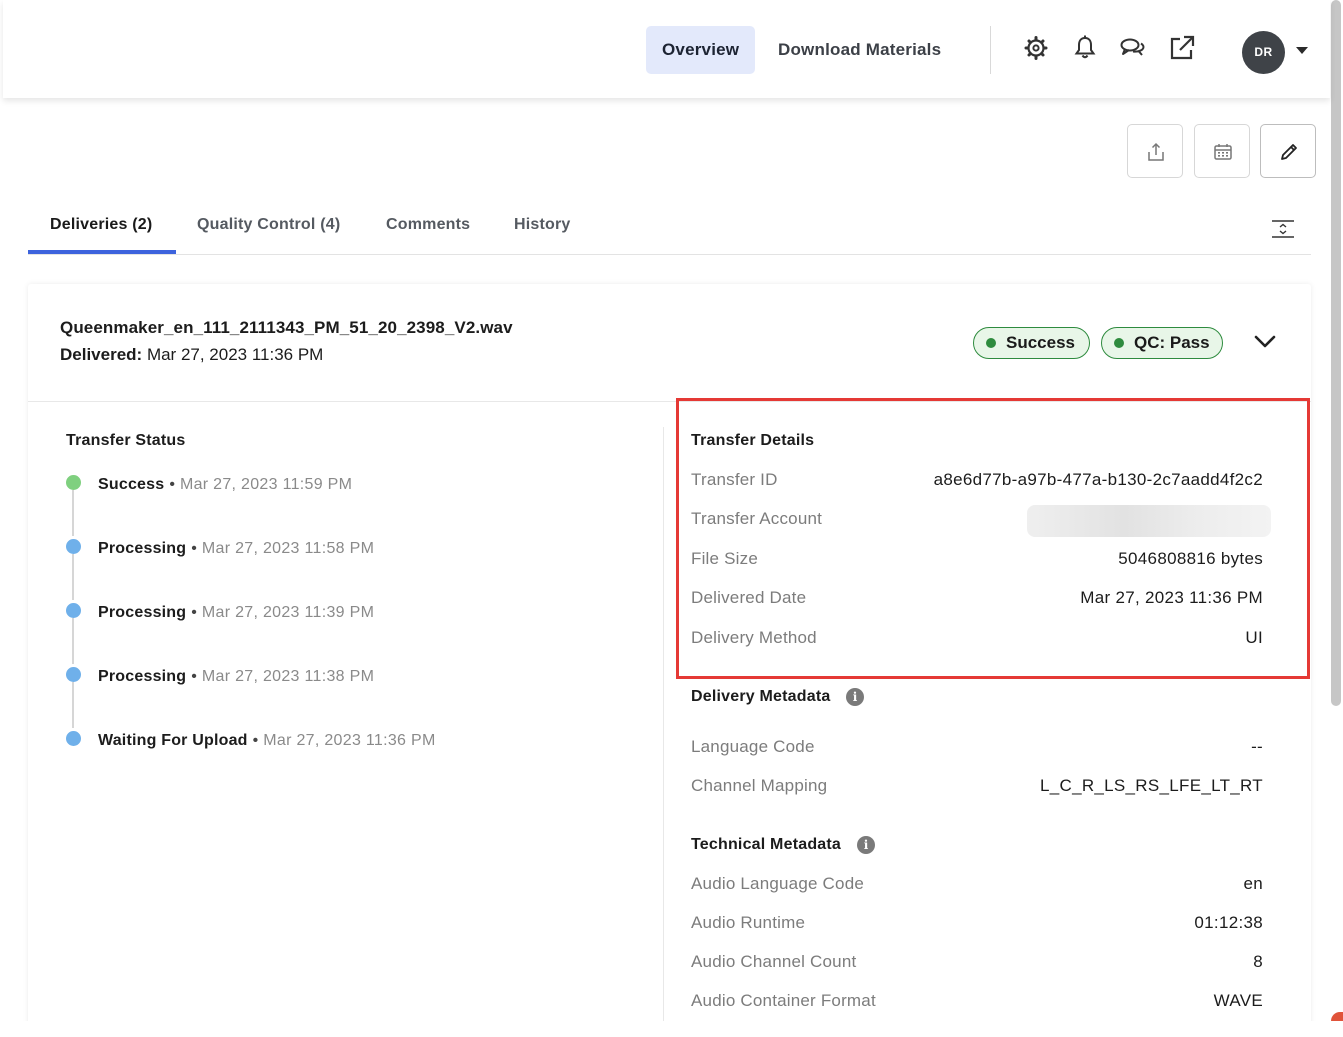 Image resolution: width=1343 pixels, height=1037 pixels. Describe the element at coordinates (1258, 961) in the screenshot. I see `detail-value-audio-channel-count: 8` at that location.